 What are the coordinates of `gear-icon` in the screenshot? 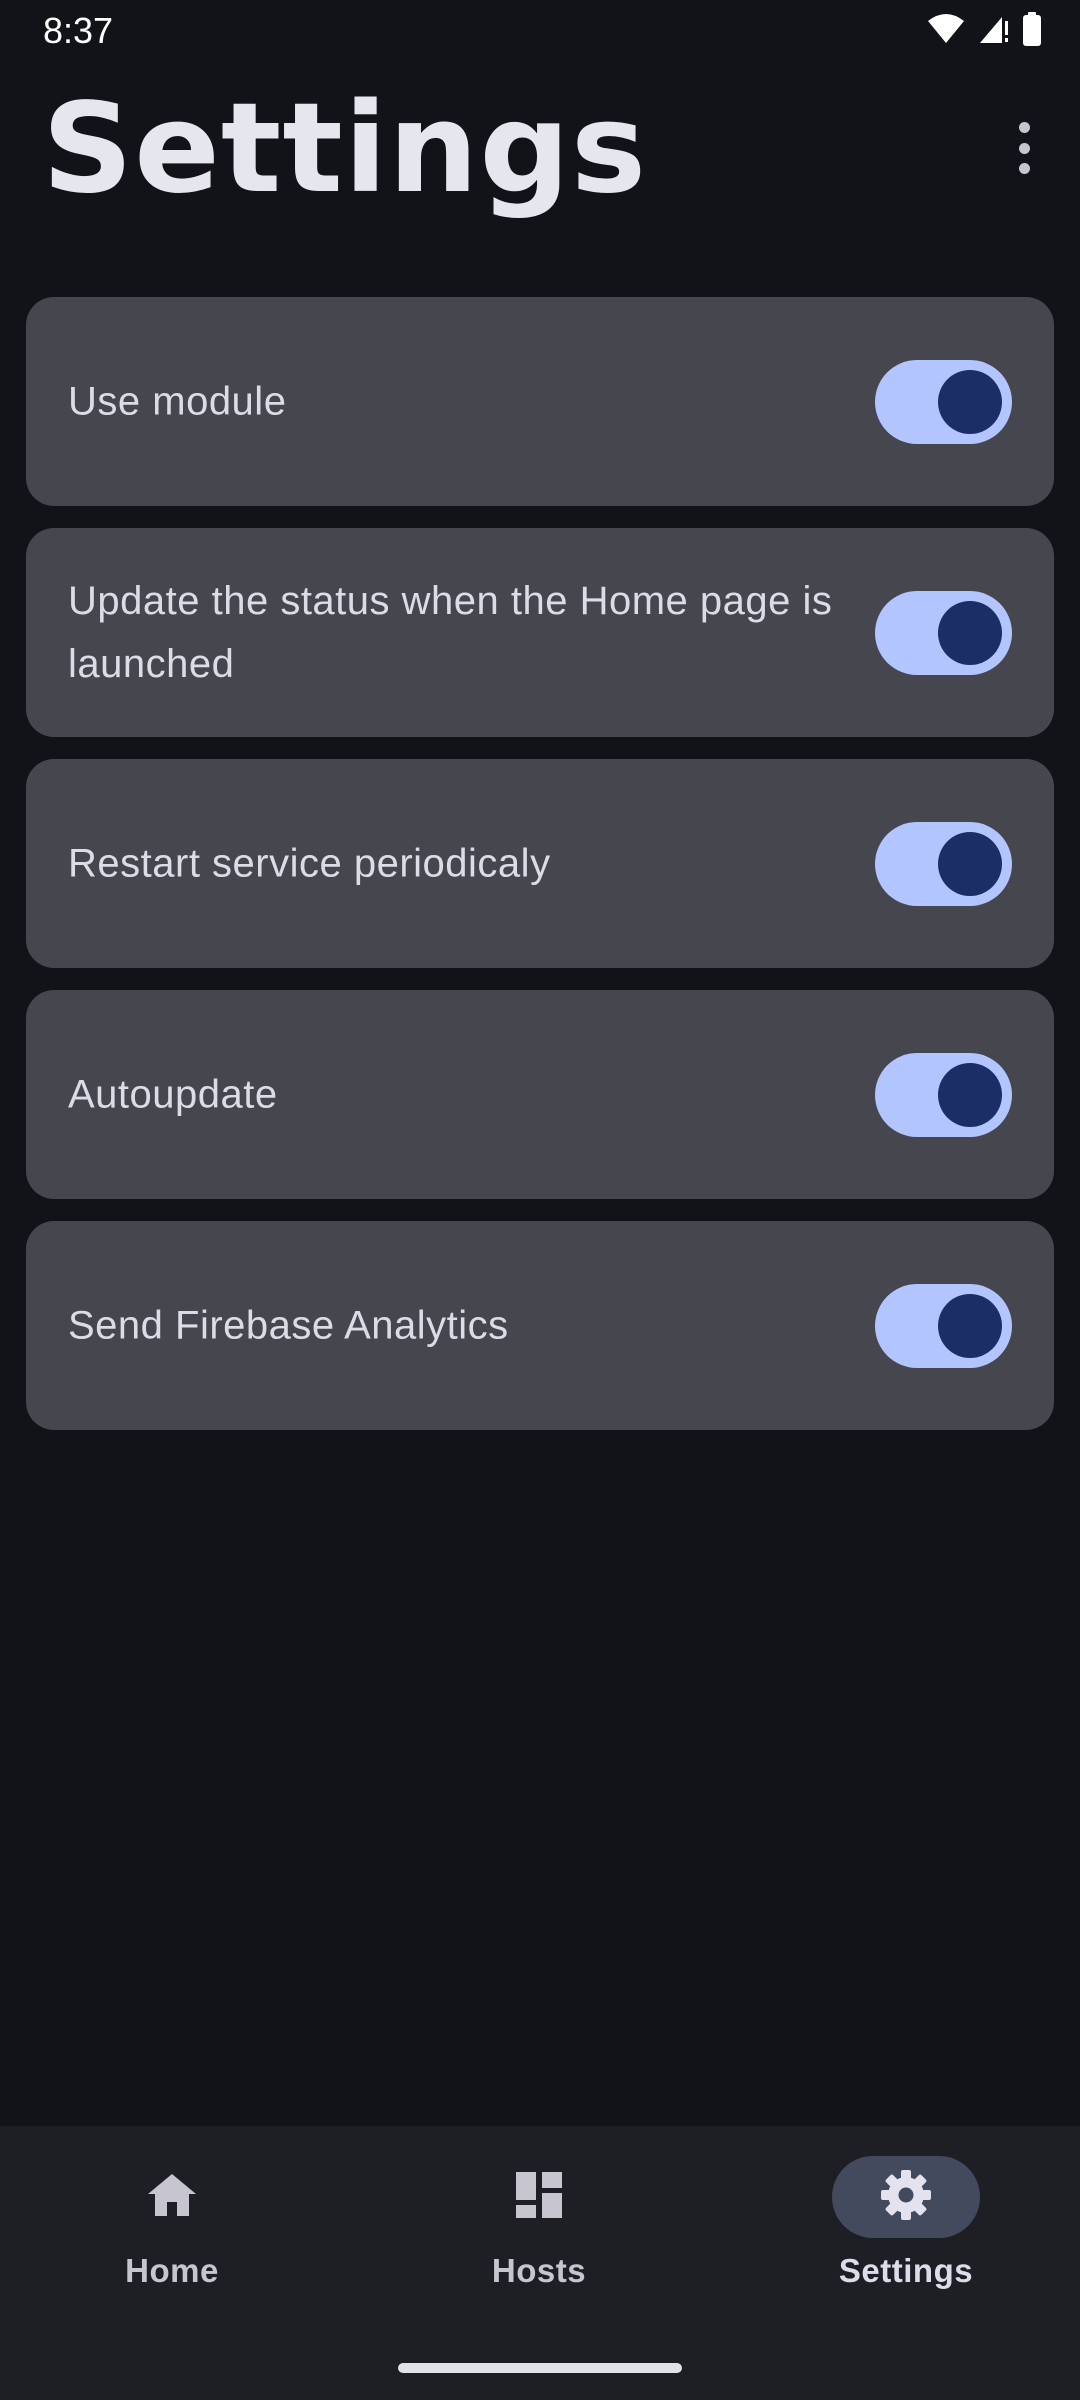 It's located at (906, 2197).